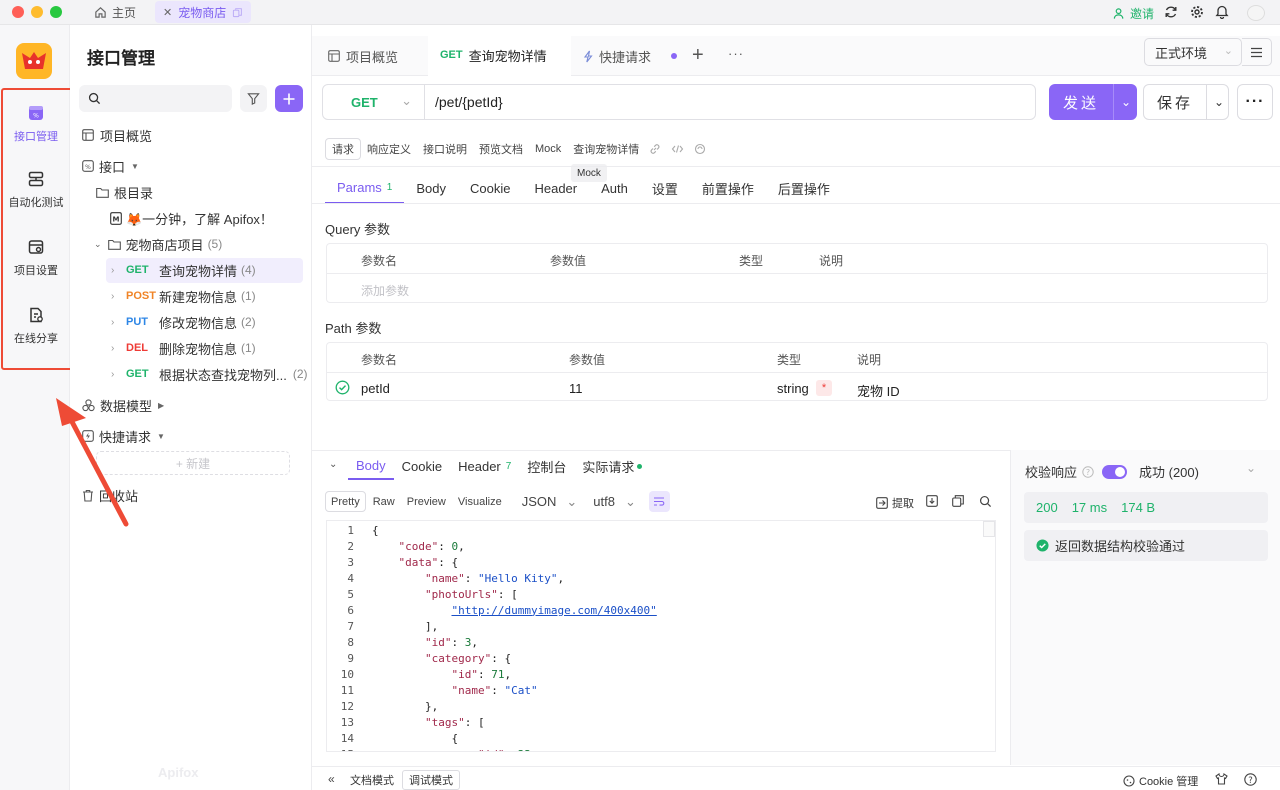 The image size is (1280, 790). Describe the element at coordinates (385, 290) in the screenshot. I see `add-param-placeholder: 添加参数` at that location.